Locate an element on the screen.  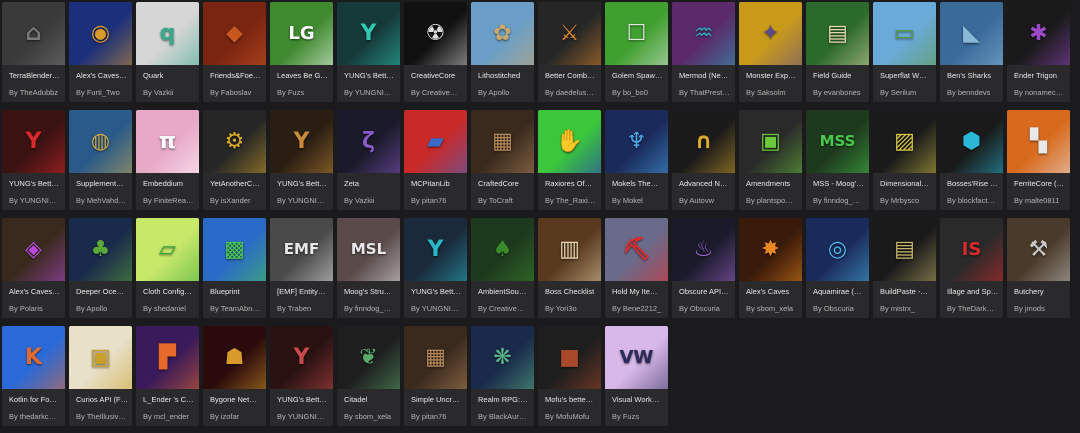
mod-card: ▱ Cloth Config… By shedaniel is located at coordinates (167, 268).